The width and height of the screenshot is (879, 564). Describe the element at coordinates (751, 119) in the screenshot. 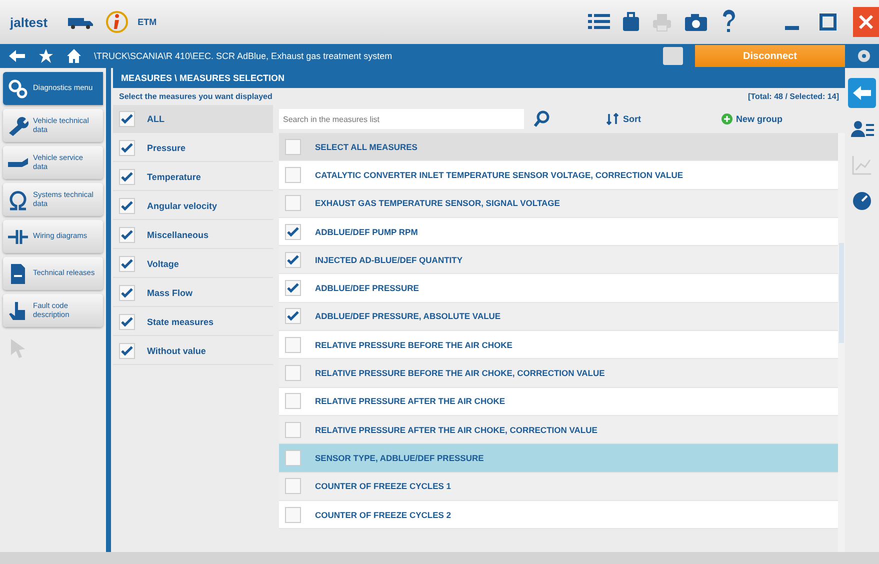

I see `new-group-button: New group` at that location.